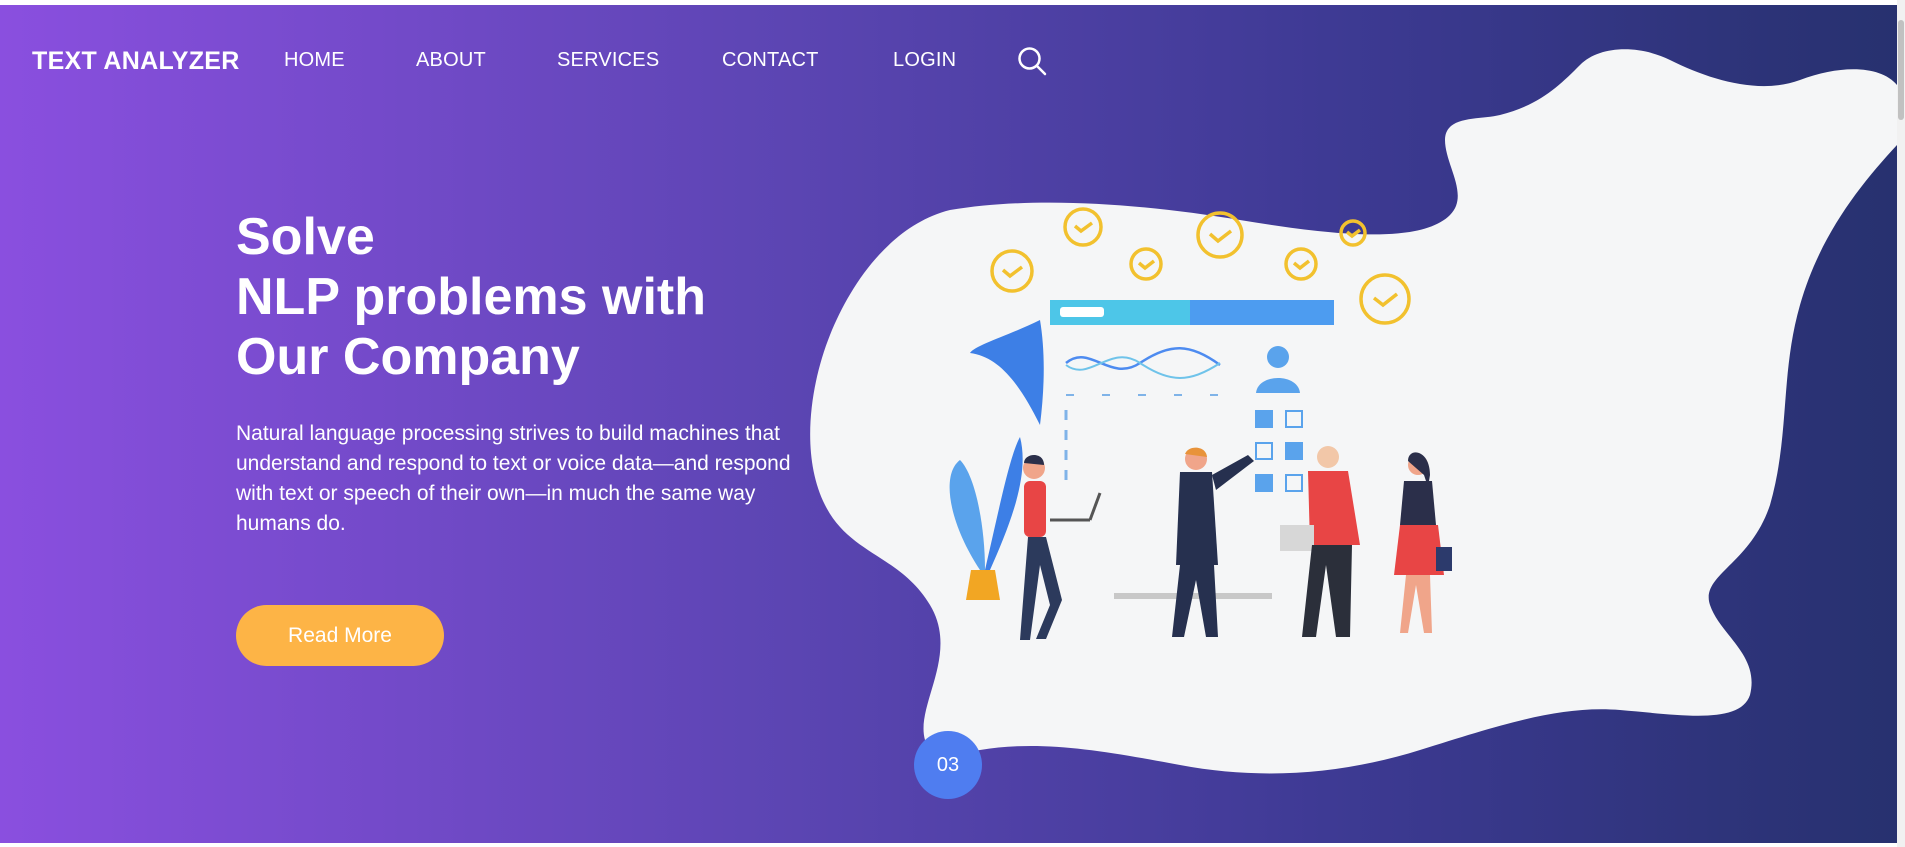 Image resolution: width=1905 pixels, height=847 pixels. What do you see at coordinates (340, 635) in the screenshot?
I see `read-more-button: Read More` at bounding box center [340, 635].